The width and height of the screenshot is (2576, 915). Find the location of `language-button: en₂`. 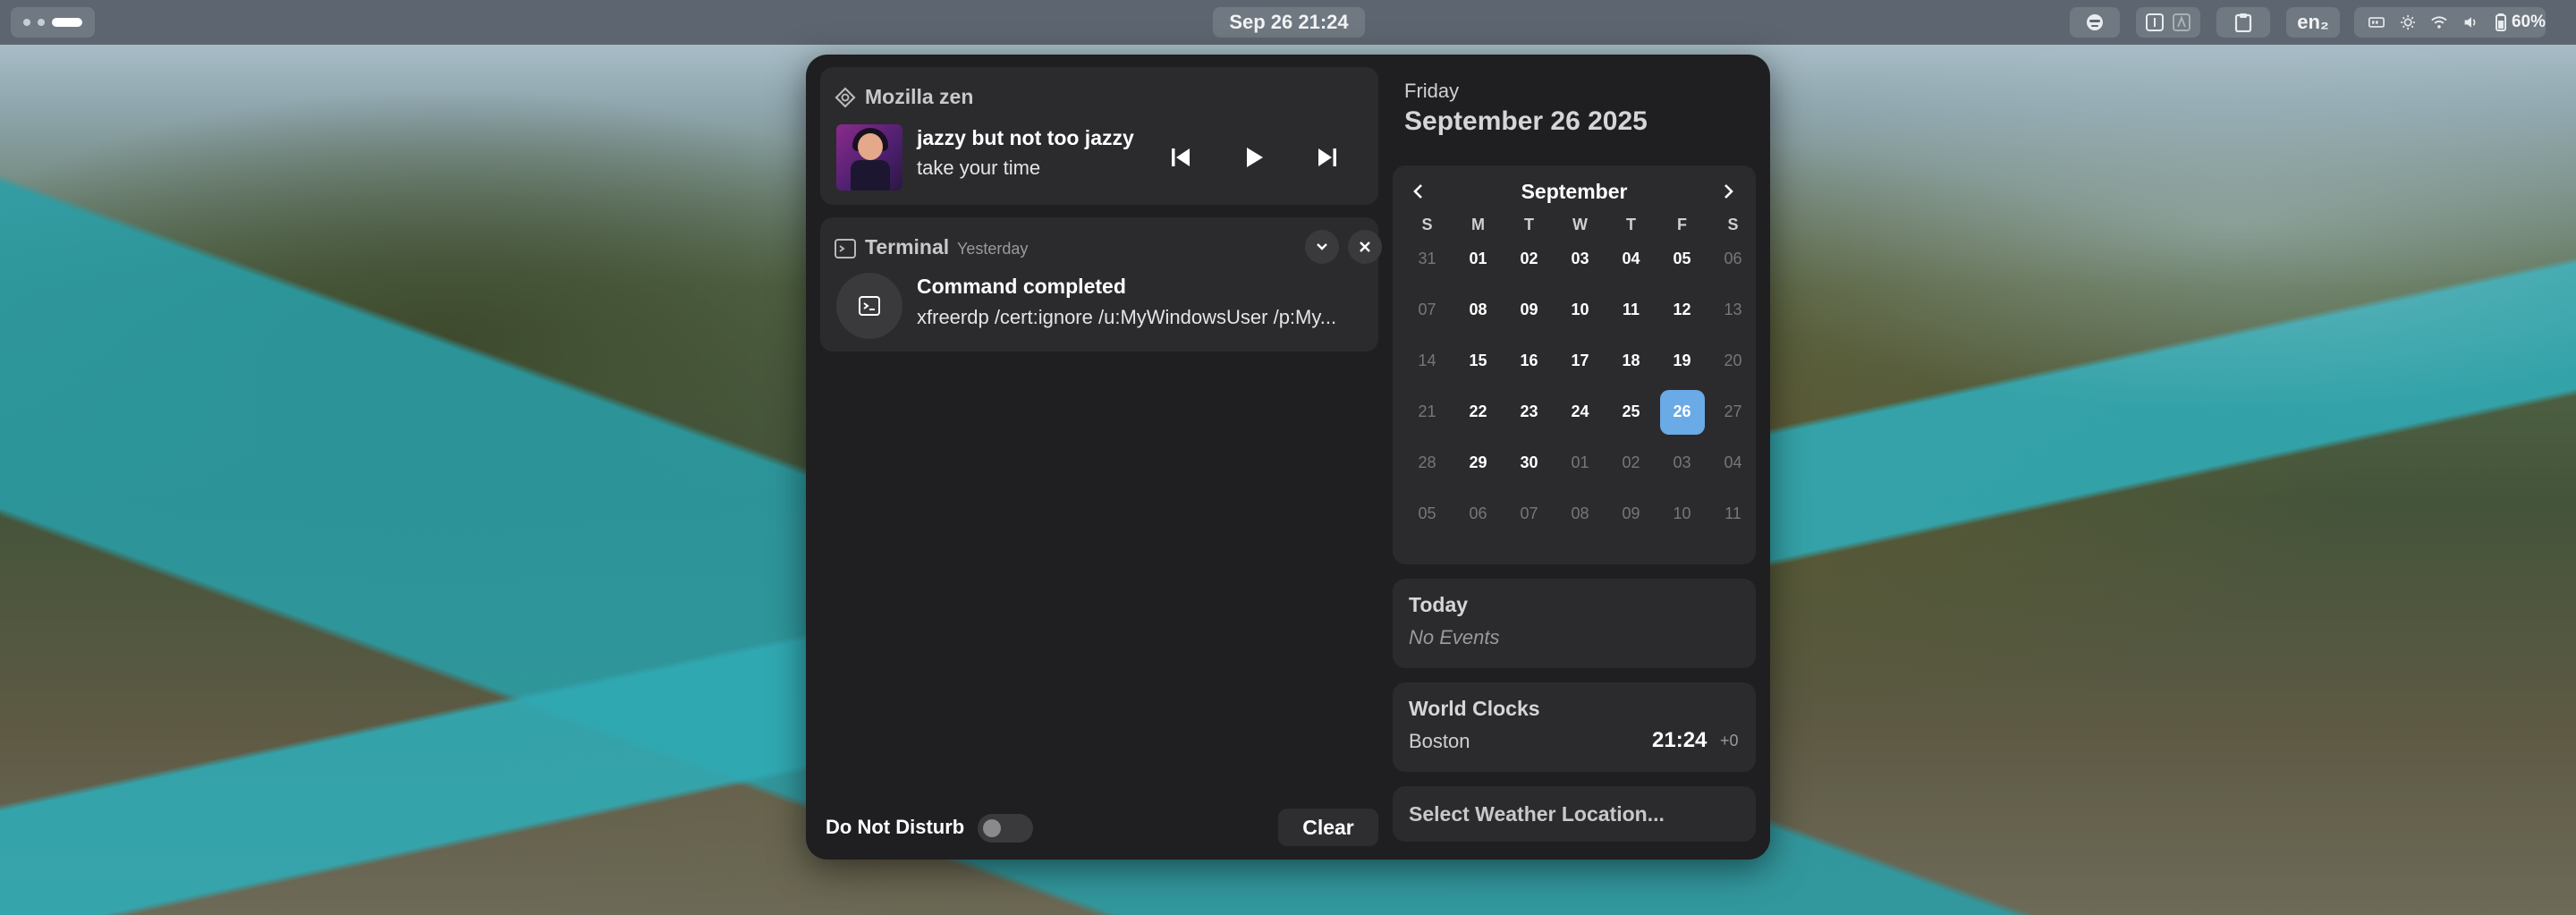

language-button: en₂ is located at coordinates (2313, 23).